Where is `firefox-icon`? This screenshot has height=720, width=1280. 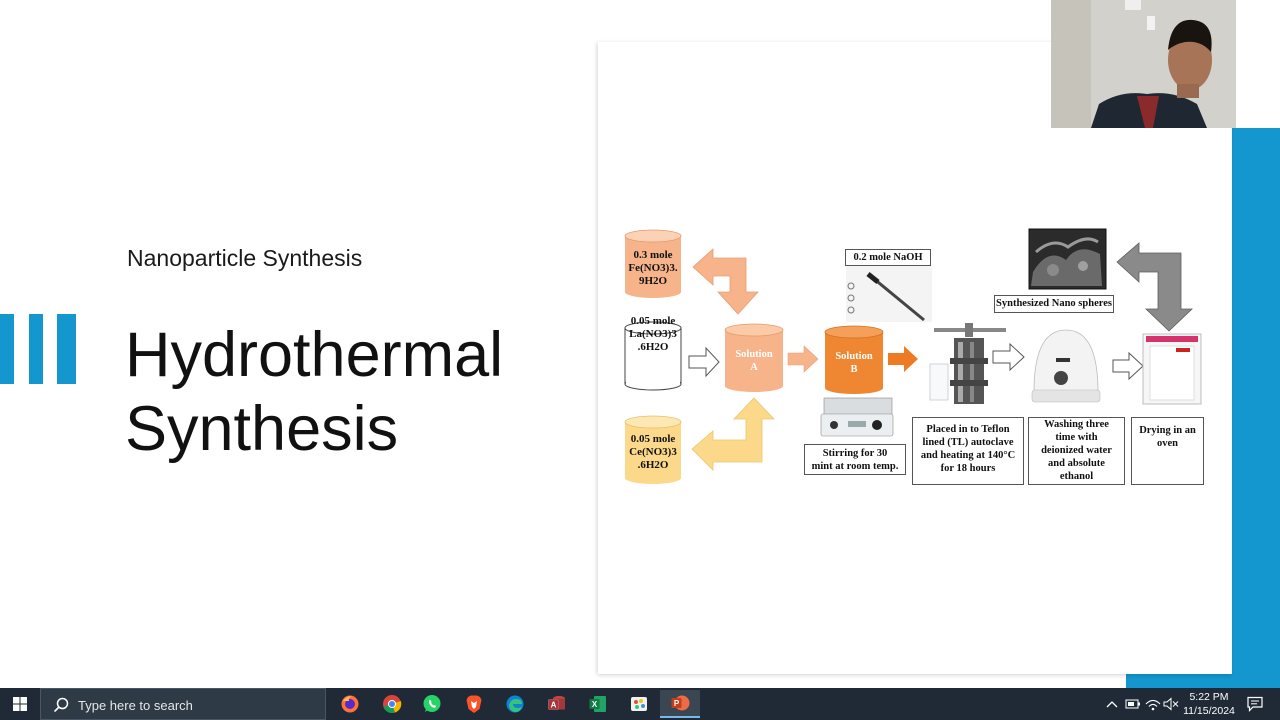 firefox-icon is located at coordinates (350, 704).